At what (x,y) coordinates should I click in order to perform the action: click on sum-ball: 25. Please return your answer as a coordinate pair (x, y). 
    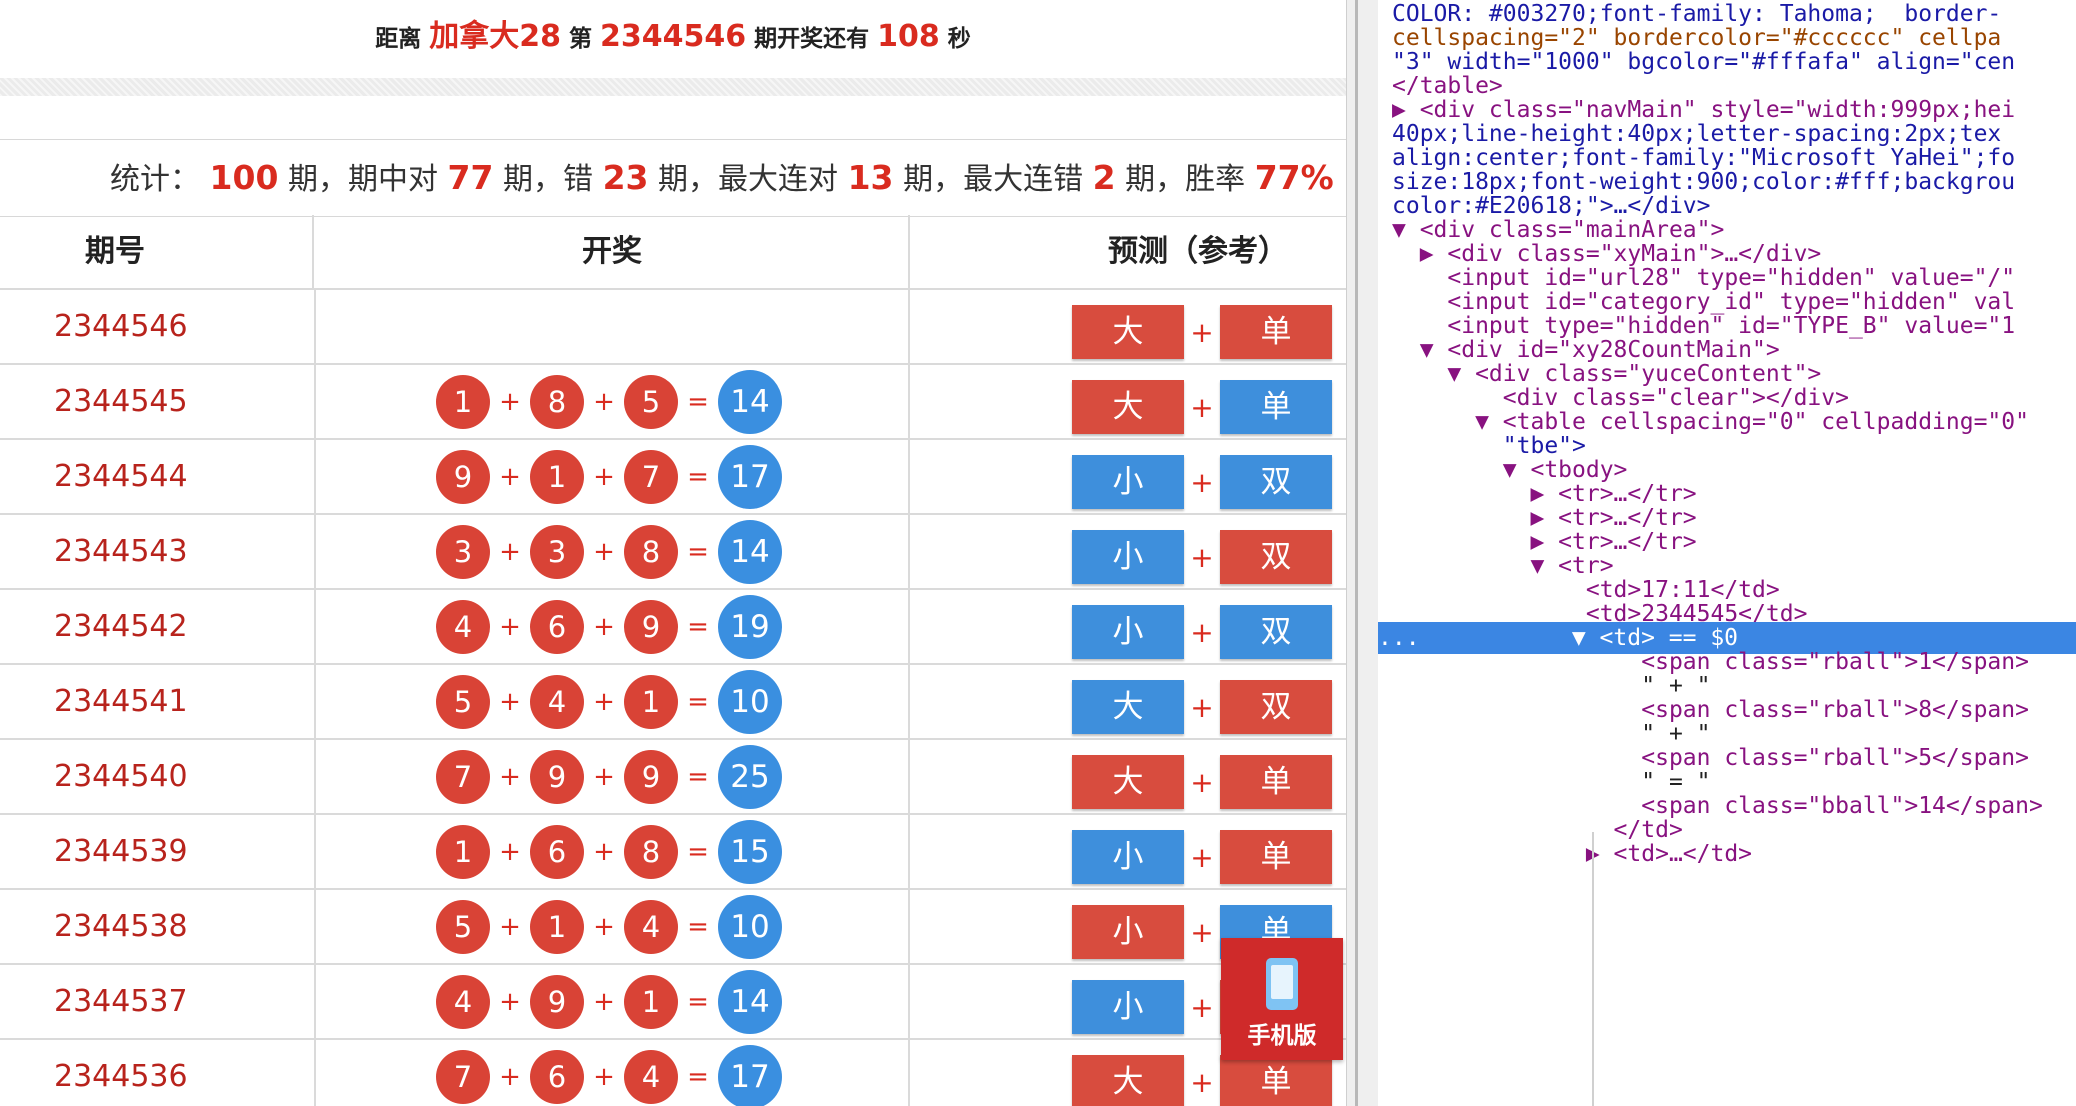
    Looking at the image, I should click on (750, 777).